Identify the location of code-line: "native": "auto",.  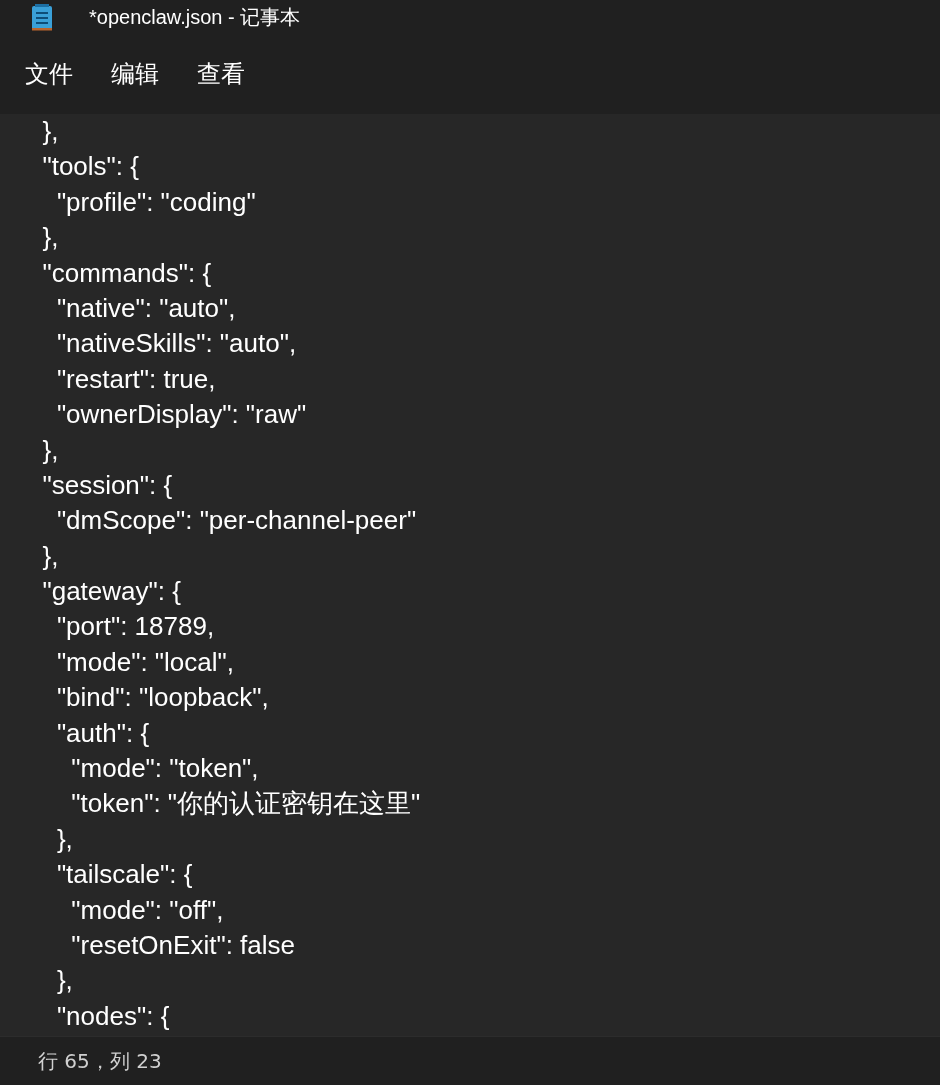
(146, 308).